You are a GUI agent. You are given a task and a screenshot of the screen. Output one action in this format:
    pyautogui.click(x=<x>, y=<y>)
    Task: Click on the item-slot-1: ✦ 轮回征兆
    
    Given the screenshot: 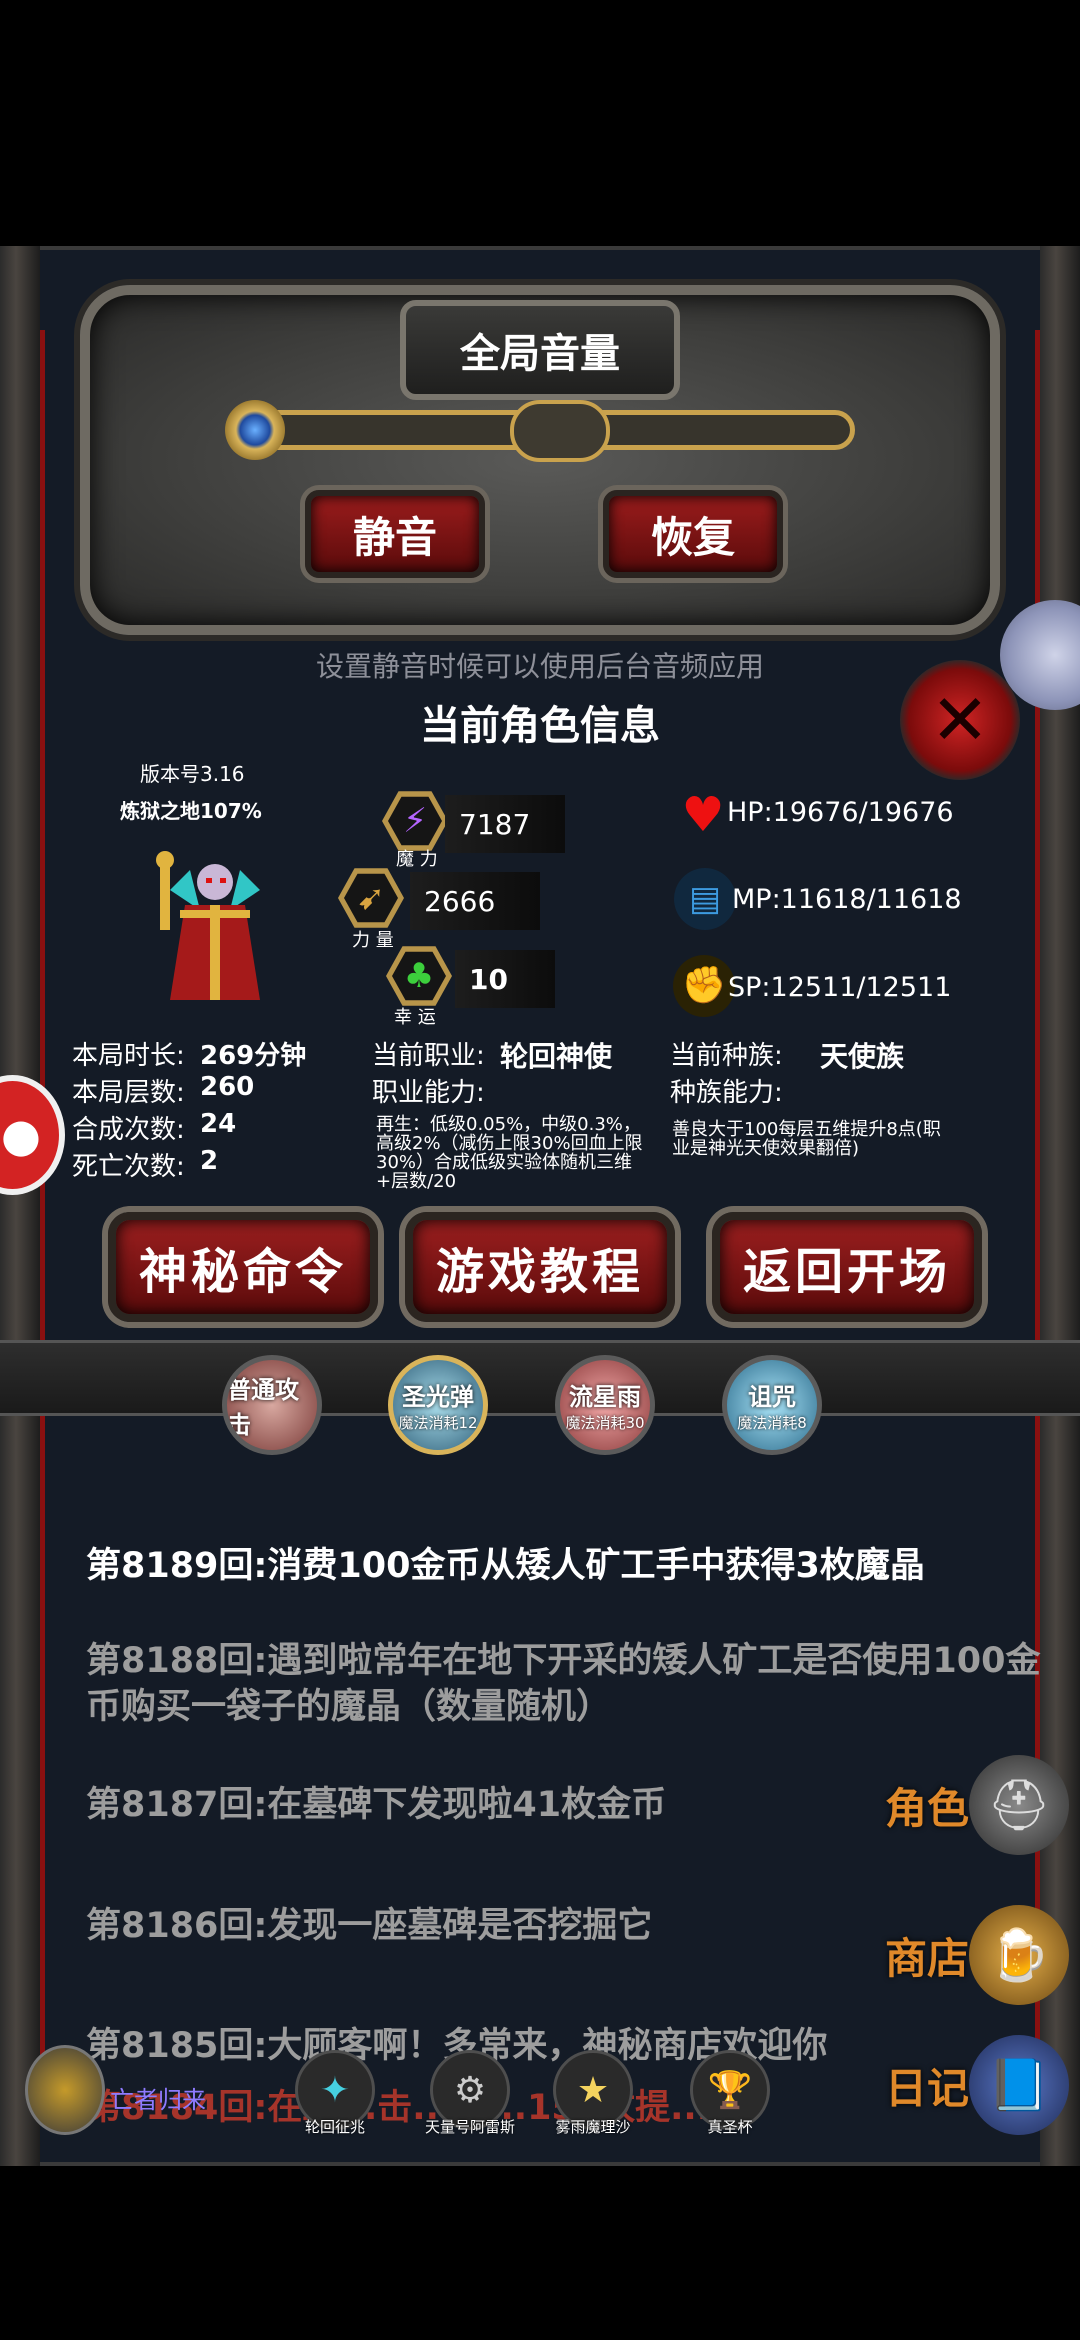 What is the action you would take?
    pyautogui.click(x=335, y=2093)
    